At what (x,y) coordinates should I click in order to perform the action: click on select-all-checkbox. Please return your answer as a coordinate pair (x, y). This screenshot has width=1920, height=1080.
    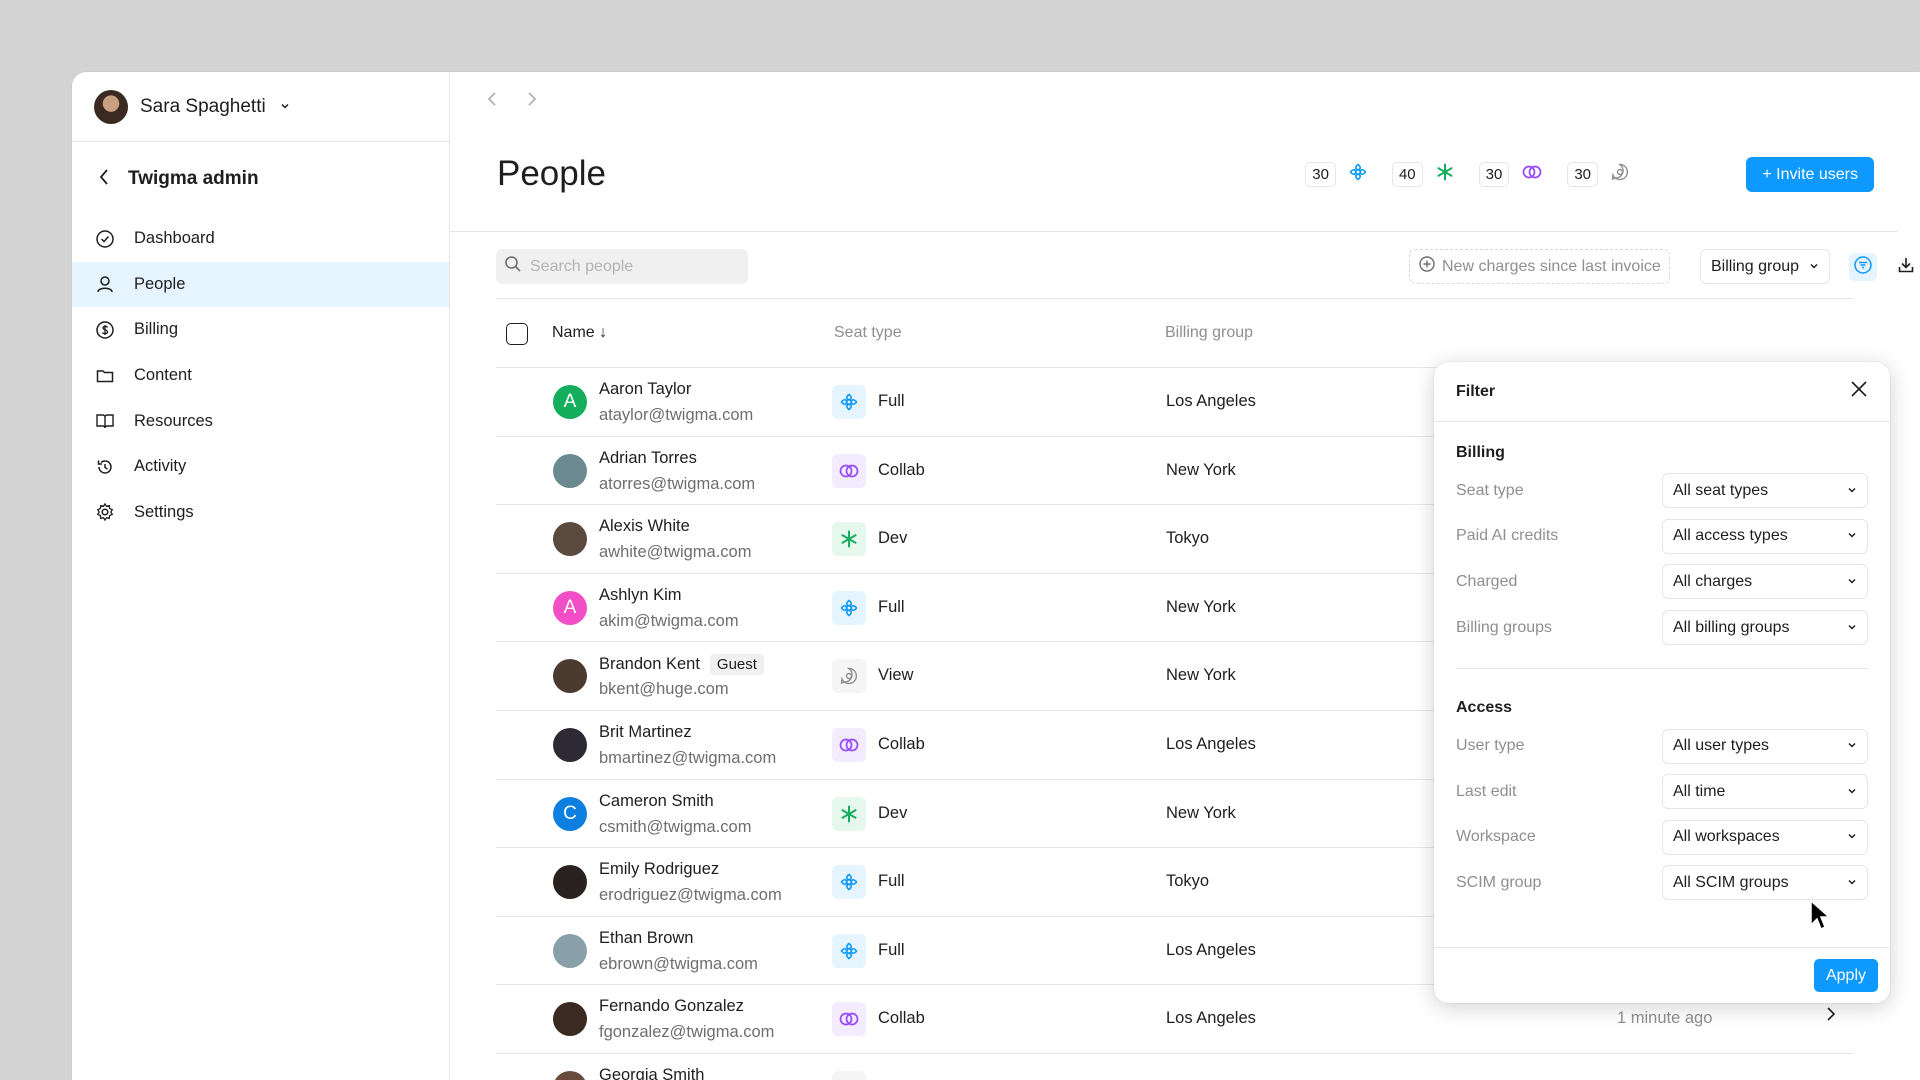
    Looking at the image, I should click on (517, 334).